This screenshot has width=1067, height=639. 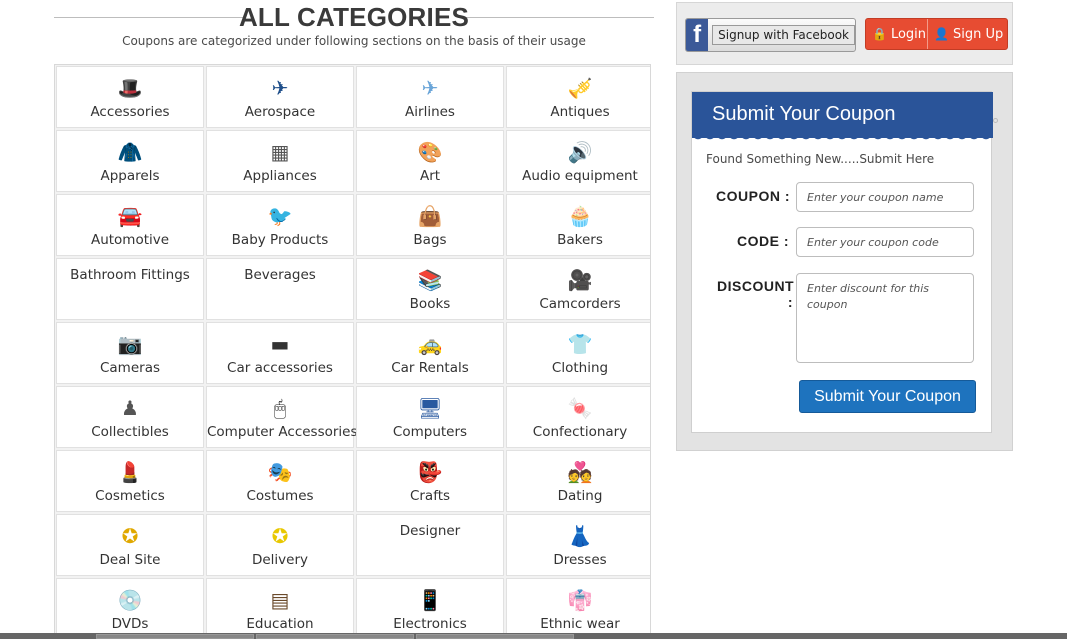 What do you see at coordinates (130, 408) in the screenshot?
I see `collectibles-icon: ♟` at bounding box center [130, 408].